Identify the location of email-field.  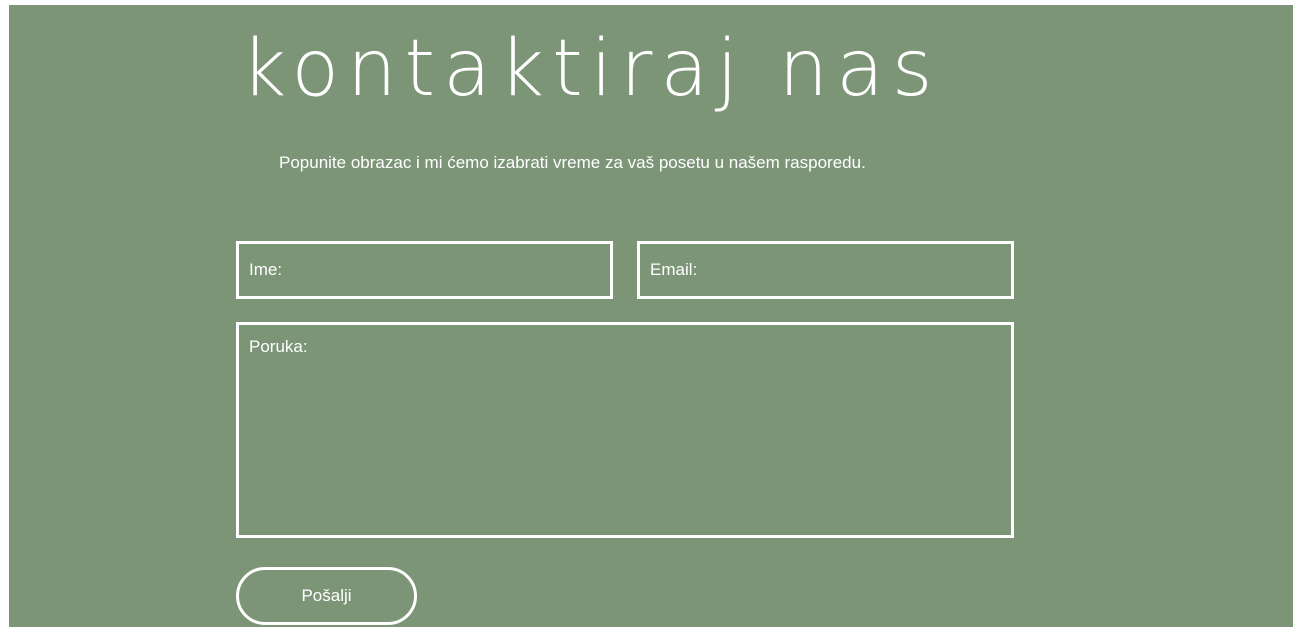
(825, 270).